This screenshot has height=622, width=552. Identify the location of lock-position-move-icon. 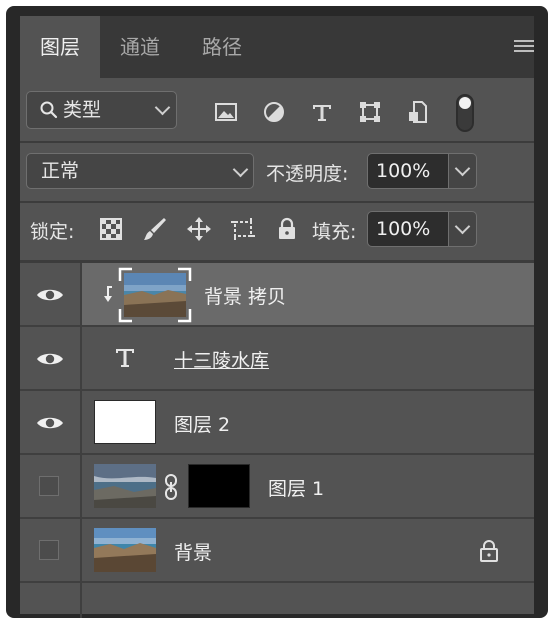
(199, 229).